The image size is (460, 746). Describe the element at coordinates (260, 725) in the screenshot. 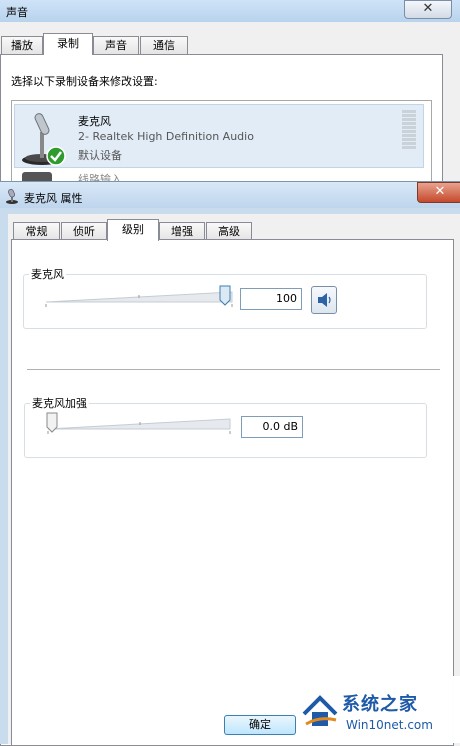

I see `ok-button: 确定` at that location.